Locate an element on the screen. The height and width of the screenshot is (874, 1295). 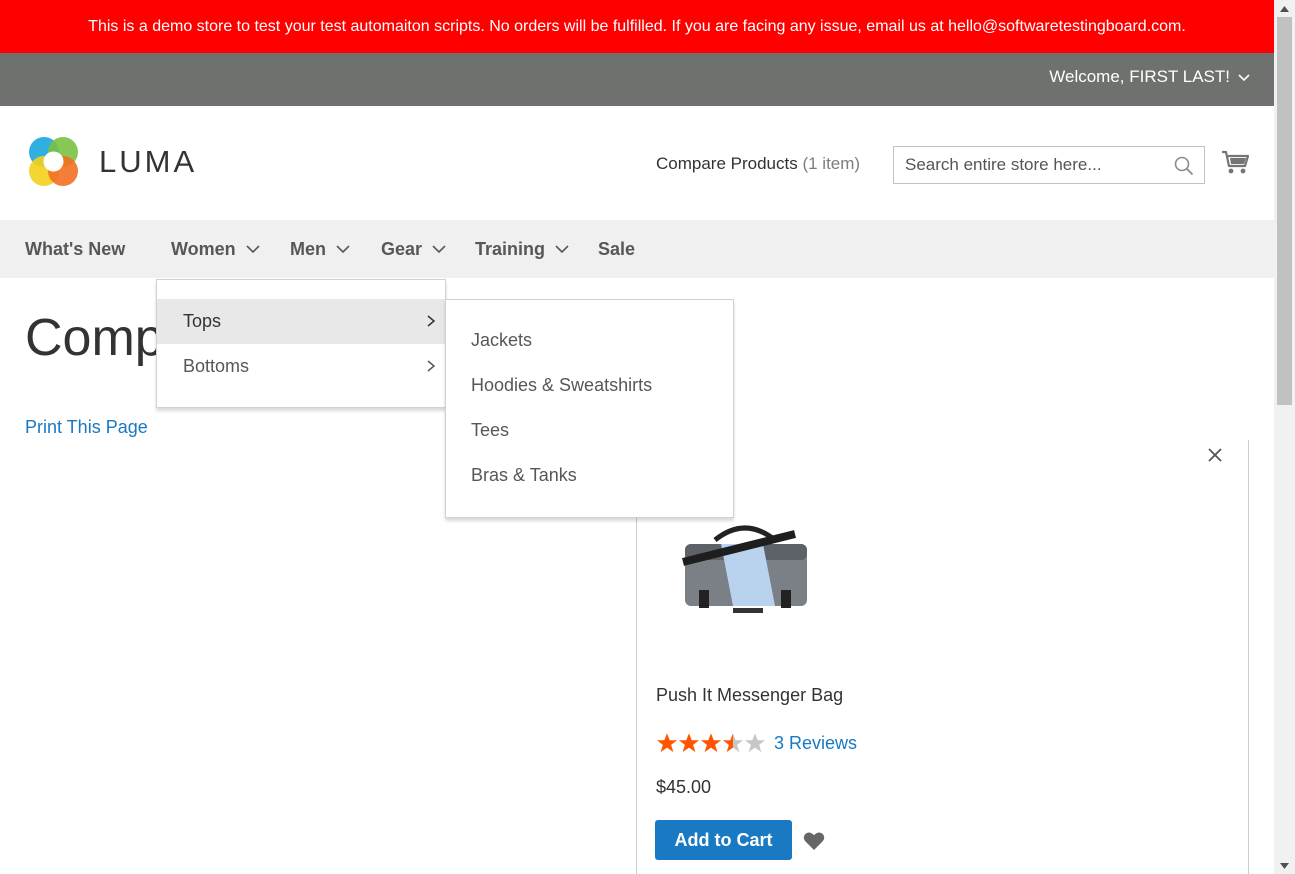
star-empty-icon is located at coordinates (755, 743).